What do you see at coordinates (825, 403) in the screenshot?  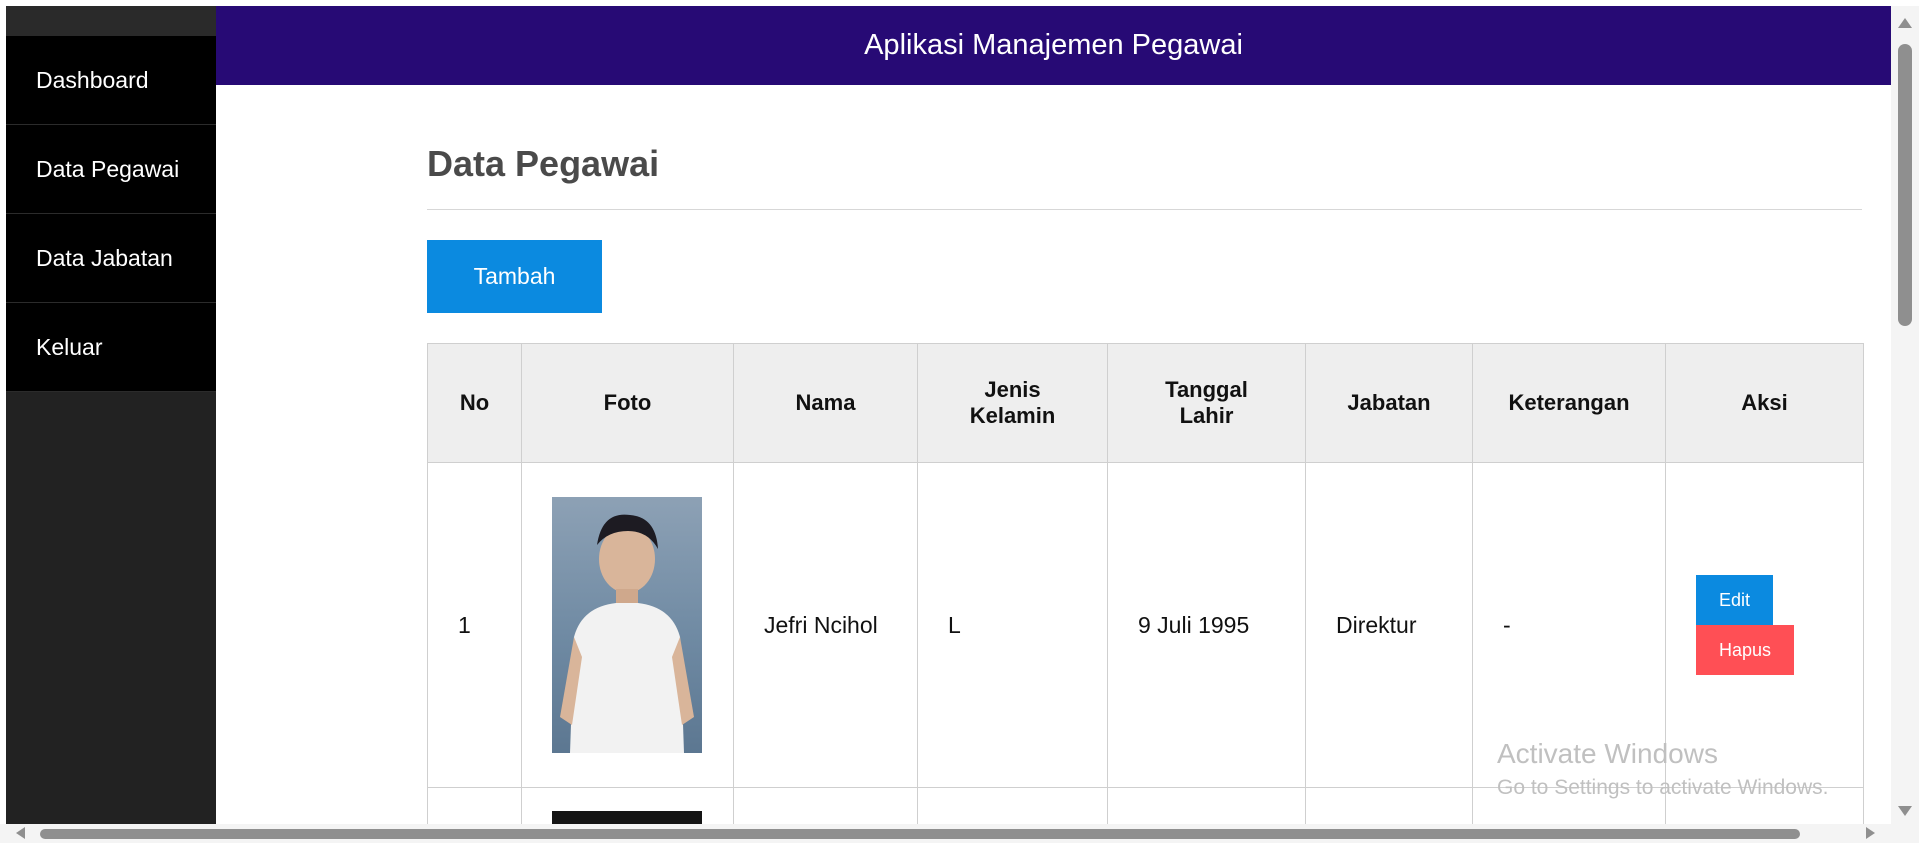 I see `column-header-nama: Nama` at bounding box center [825, 403].